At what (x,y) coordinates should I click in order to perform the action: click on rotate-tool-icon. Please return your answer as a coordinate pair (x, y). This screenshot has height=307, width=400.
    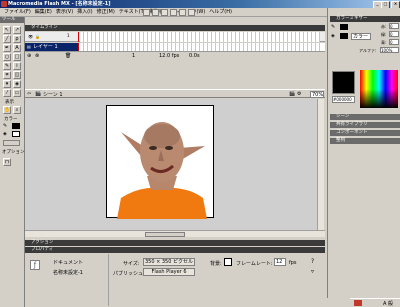
    Looking at the image, I should click on (173, 12).